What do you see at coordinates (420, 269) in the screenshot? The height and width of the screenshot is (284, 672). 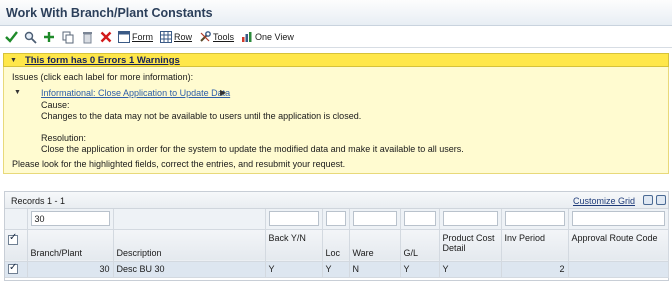 I see `cell-gl: Y` at bounding box center [420, 269].